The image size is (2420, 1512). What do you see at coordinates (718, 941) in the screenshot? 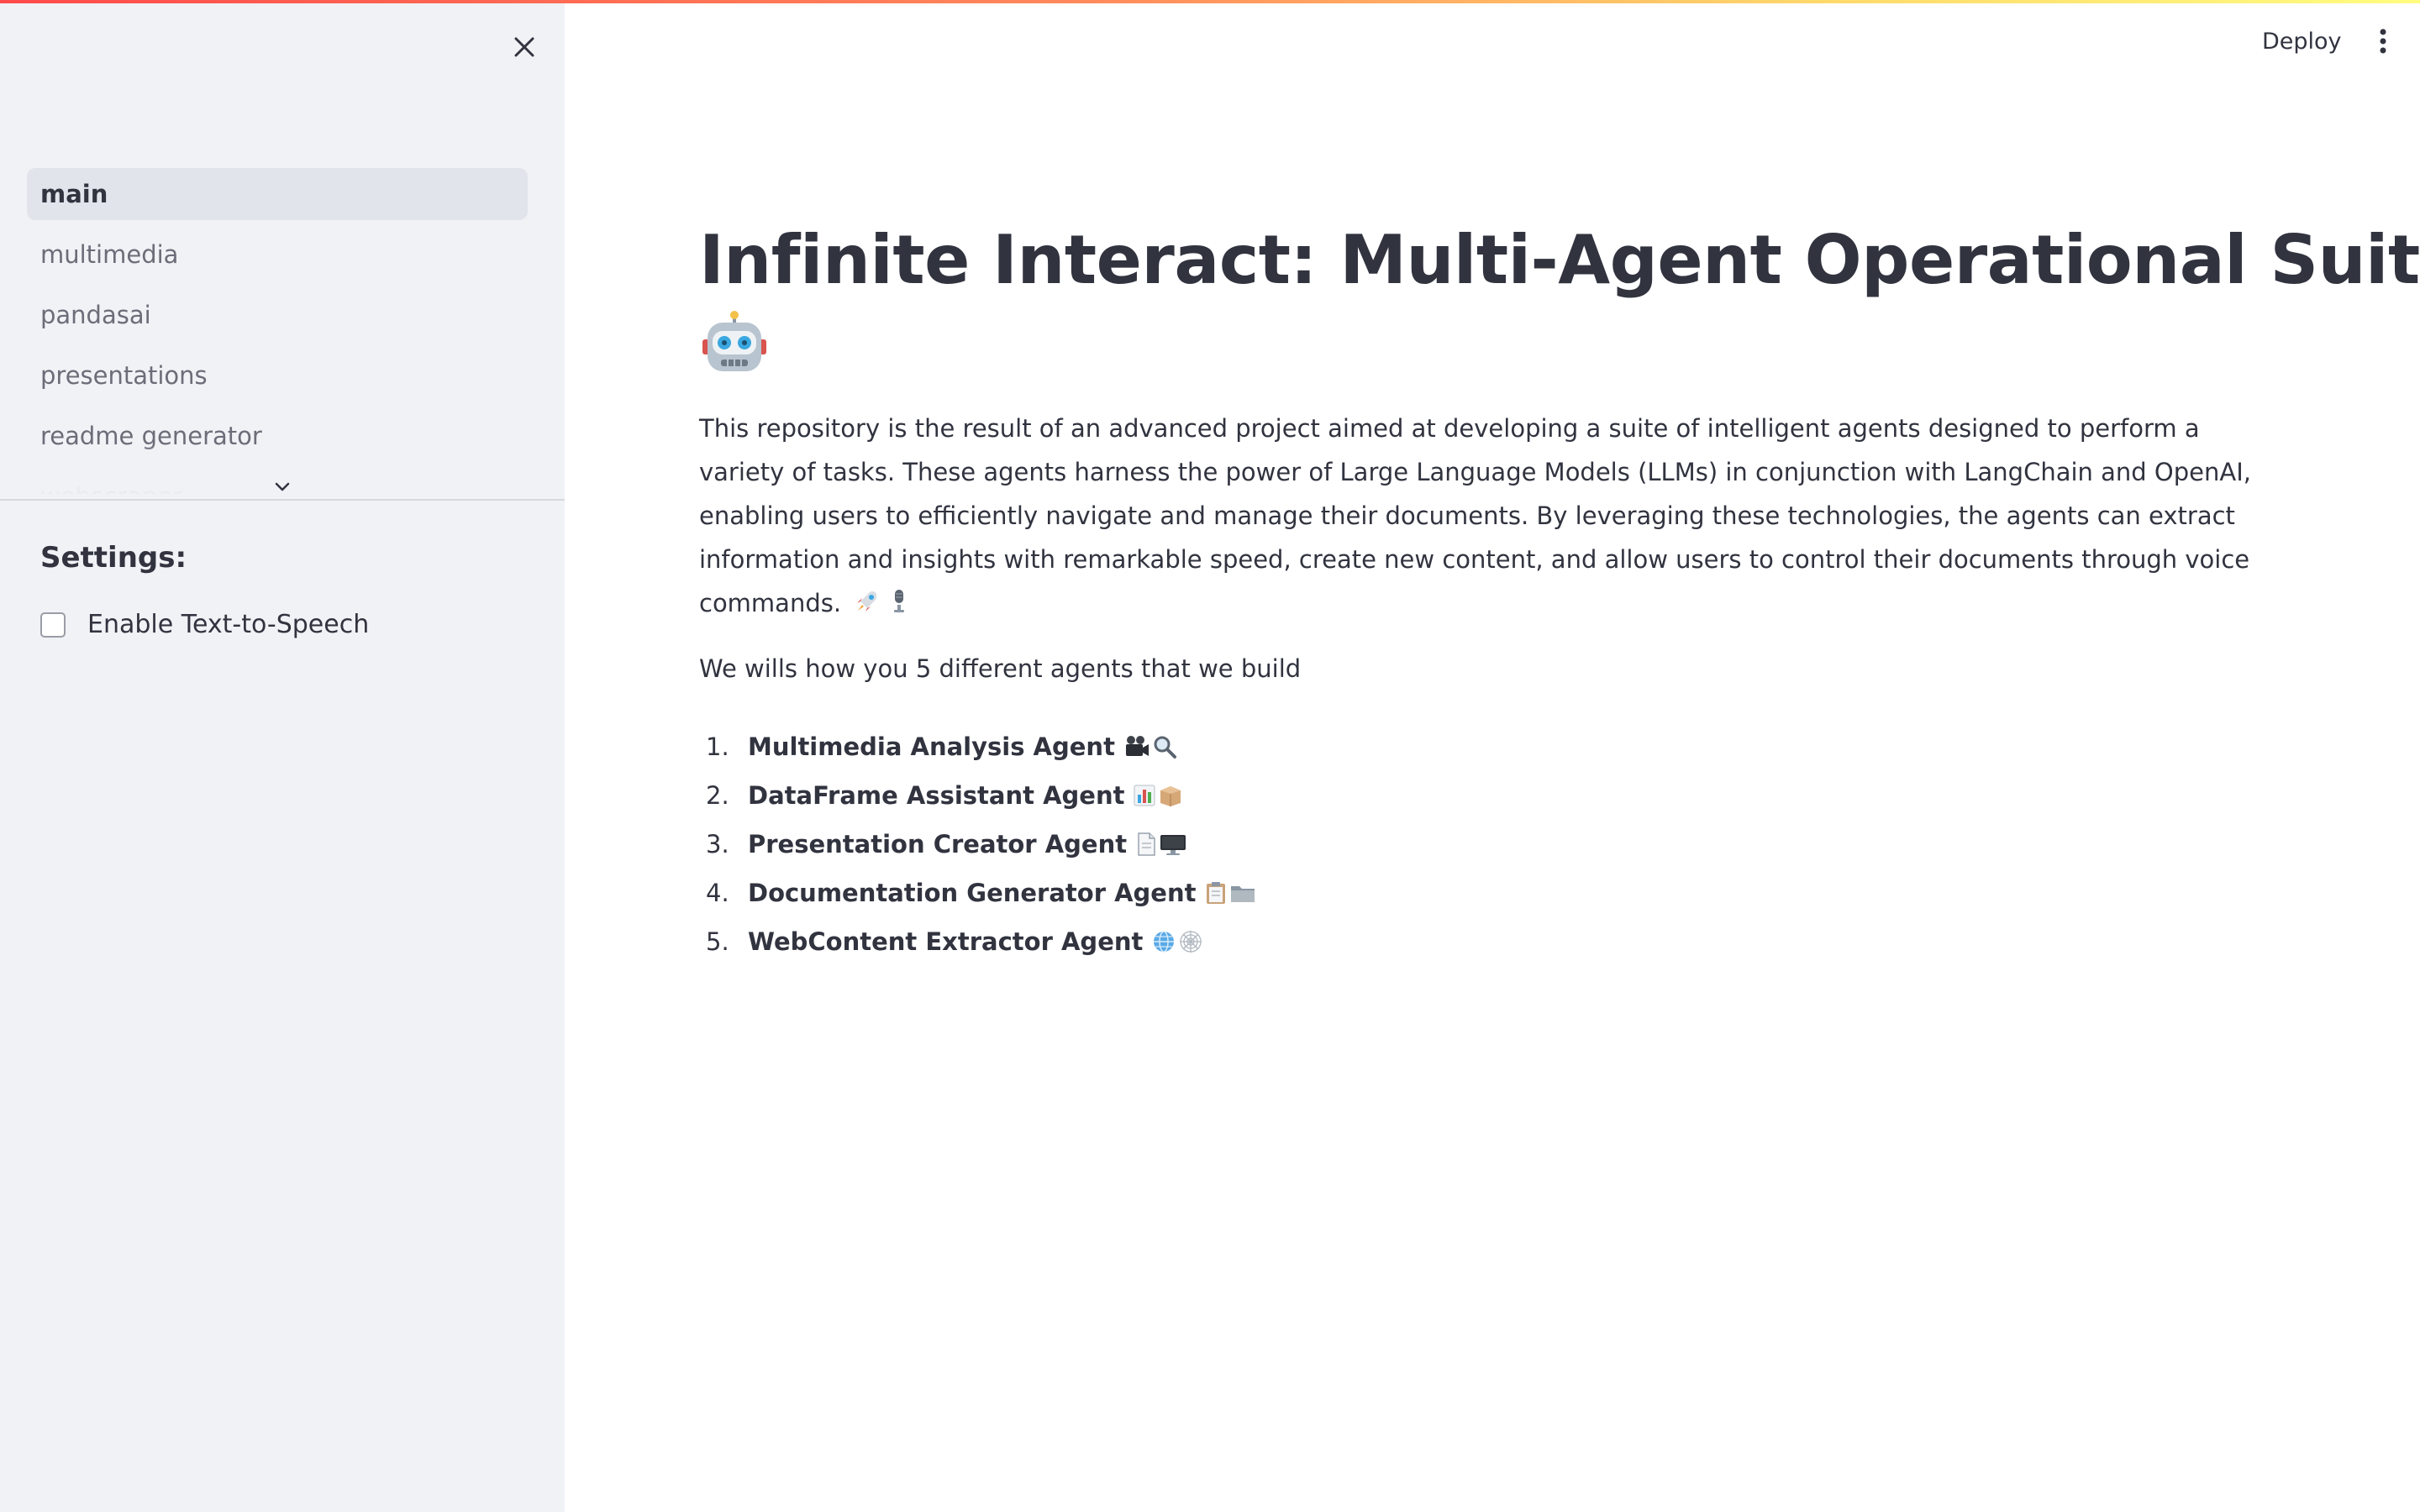
I see `list-item-number: 5.` at bounding box center [718, 941].